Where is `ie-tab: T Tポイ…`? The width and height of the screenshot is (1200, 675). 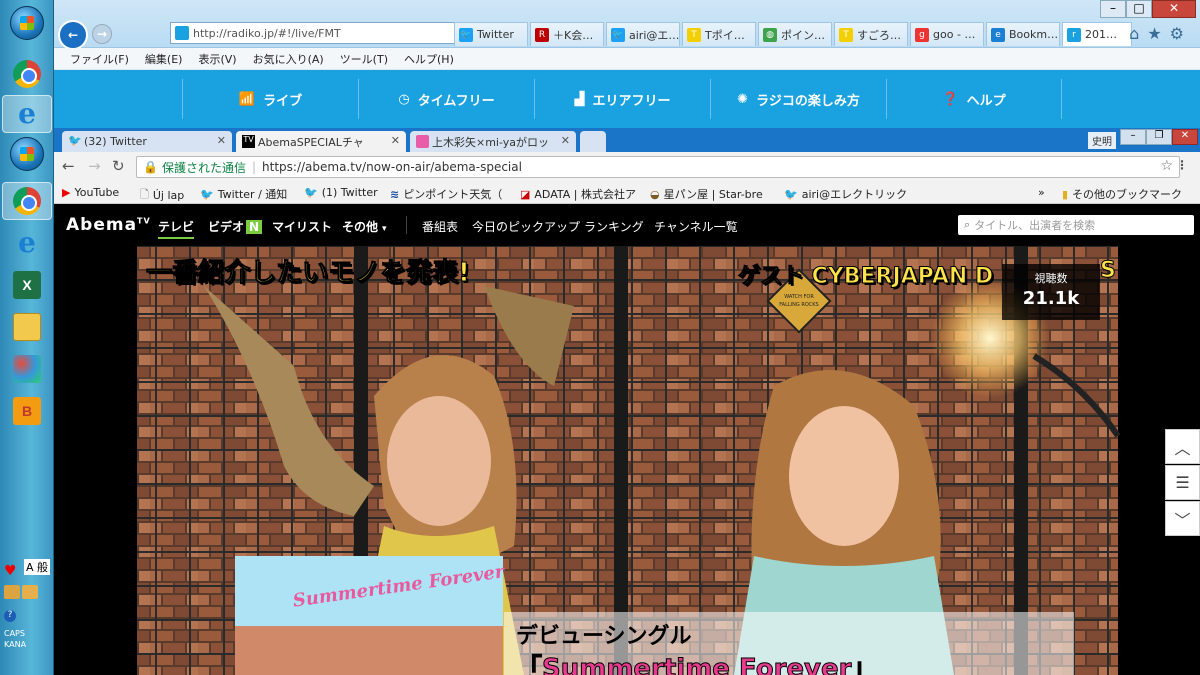
ie-tab: T Tポイ… is located at coordinates (719, 34).